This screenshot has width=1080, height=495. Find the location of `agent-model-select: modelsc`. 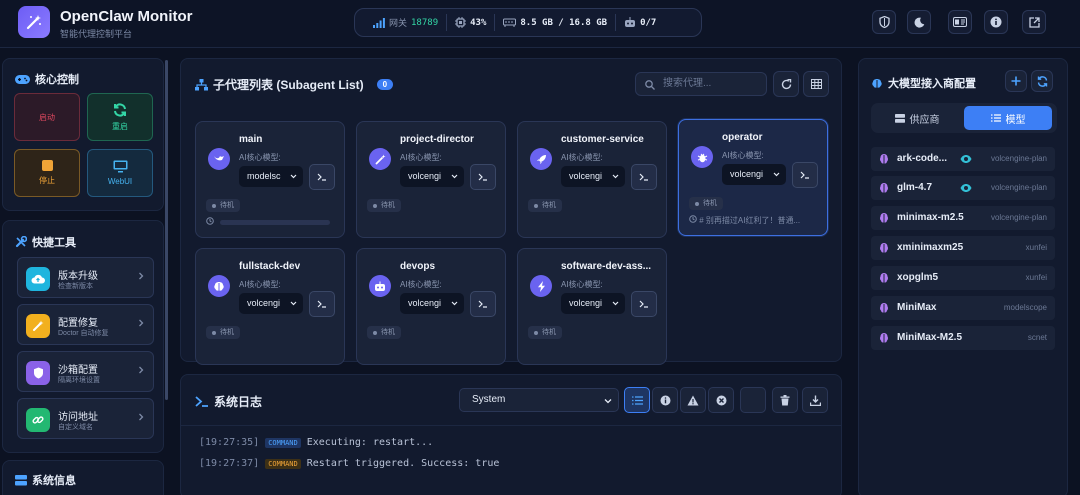

agent-model-select: modelsc is located at coordinates (271, 176).